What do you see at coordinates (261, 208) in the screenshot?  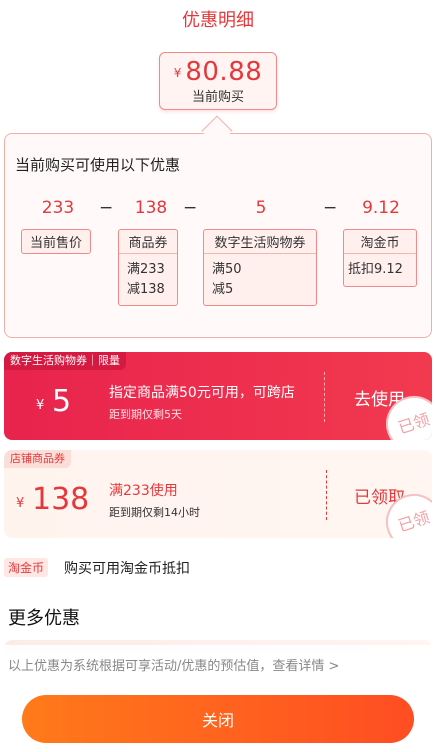 I see `breakdown-amount-digital-coupon: 5` at bounding box center [261, 208].